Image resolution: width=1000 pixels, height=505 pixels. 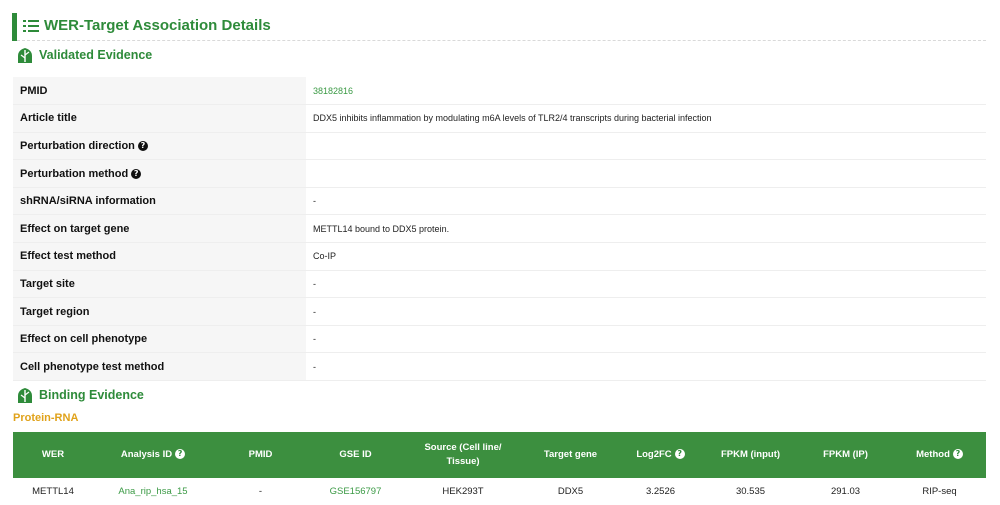 What do you see at coordinates (31, 26) in the screenshot?
I see `list-icon` at bounding box center [31, 26].